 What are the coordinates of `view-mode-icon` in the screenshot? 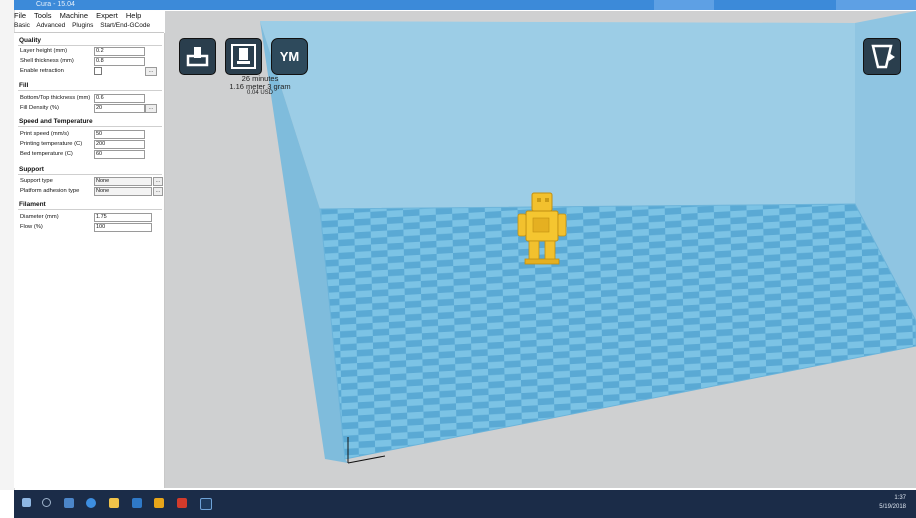 It's located at (883, 56).